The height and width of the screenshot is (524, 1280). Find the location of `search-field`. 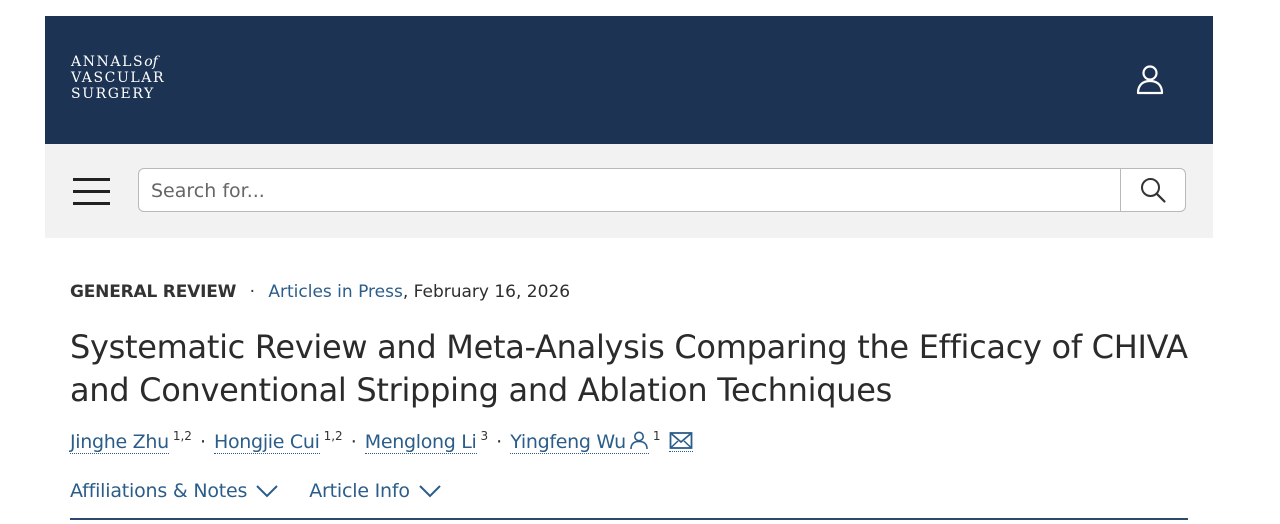

search-field is located at coordinates (662, 190).